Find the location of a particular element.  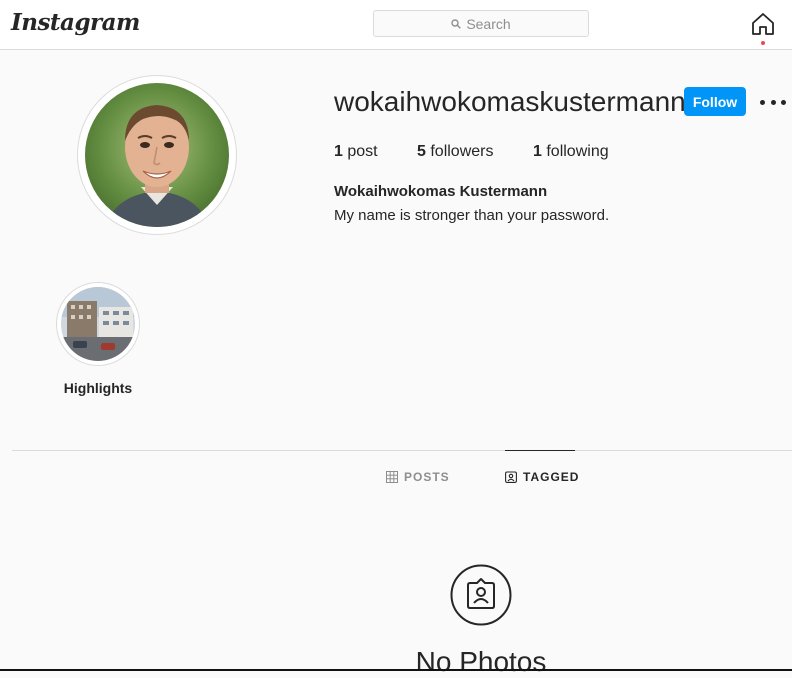

profile-username: wokaihwokomaskustermann is located at coordinates (510, 101).